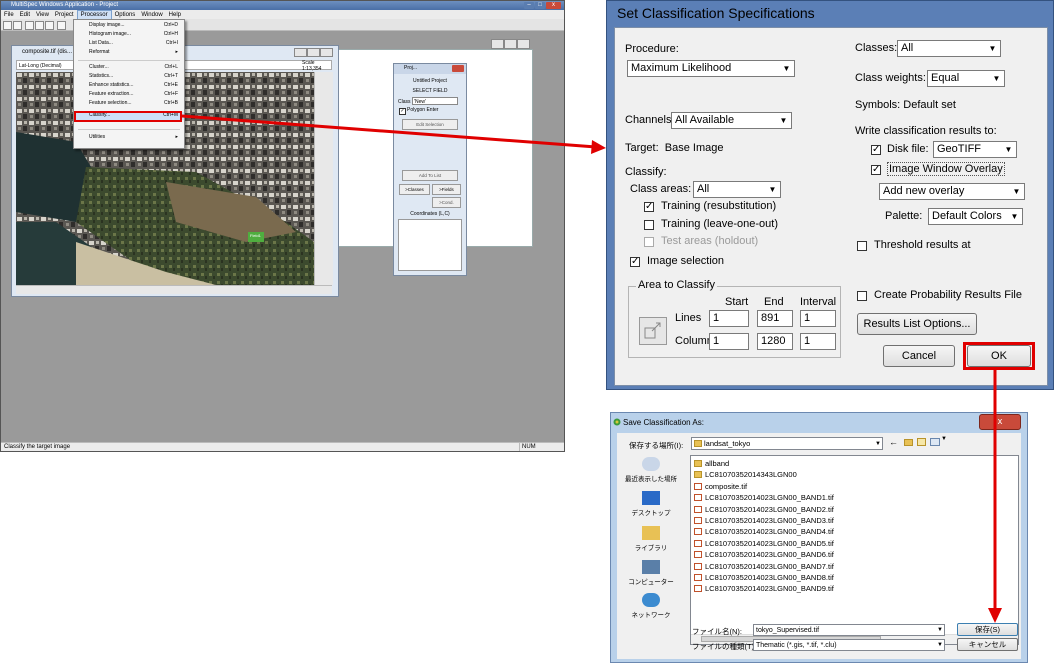 This screenshot has width=1054, height=663. Describe the element at coordinates (598, 147) in the screenshot. I see `arrowhead-right` at that location.